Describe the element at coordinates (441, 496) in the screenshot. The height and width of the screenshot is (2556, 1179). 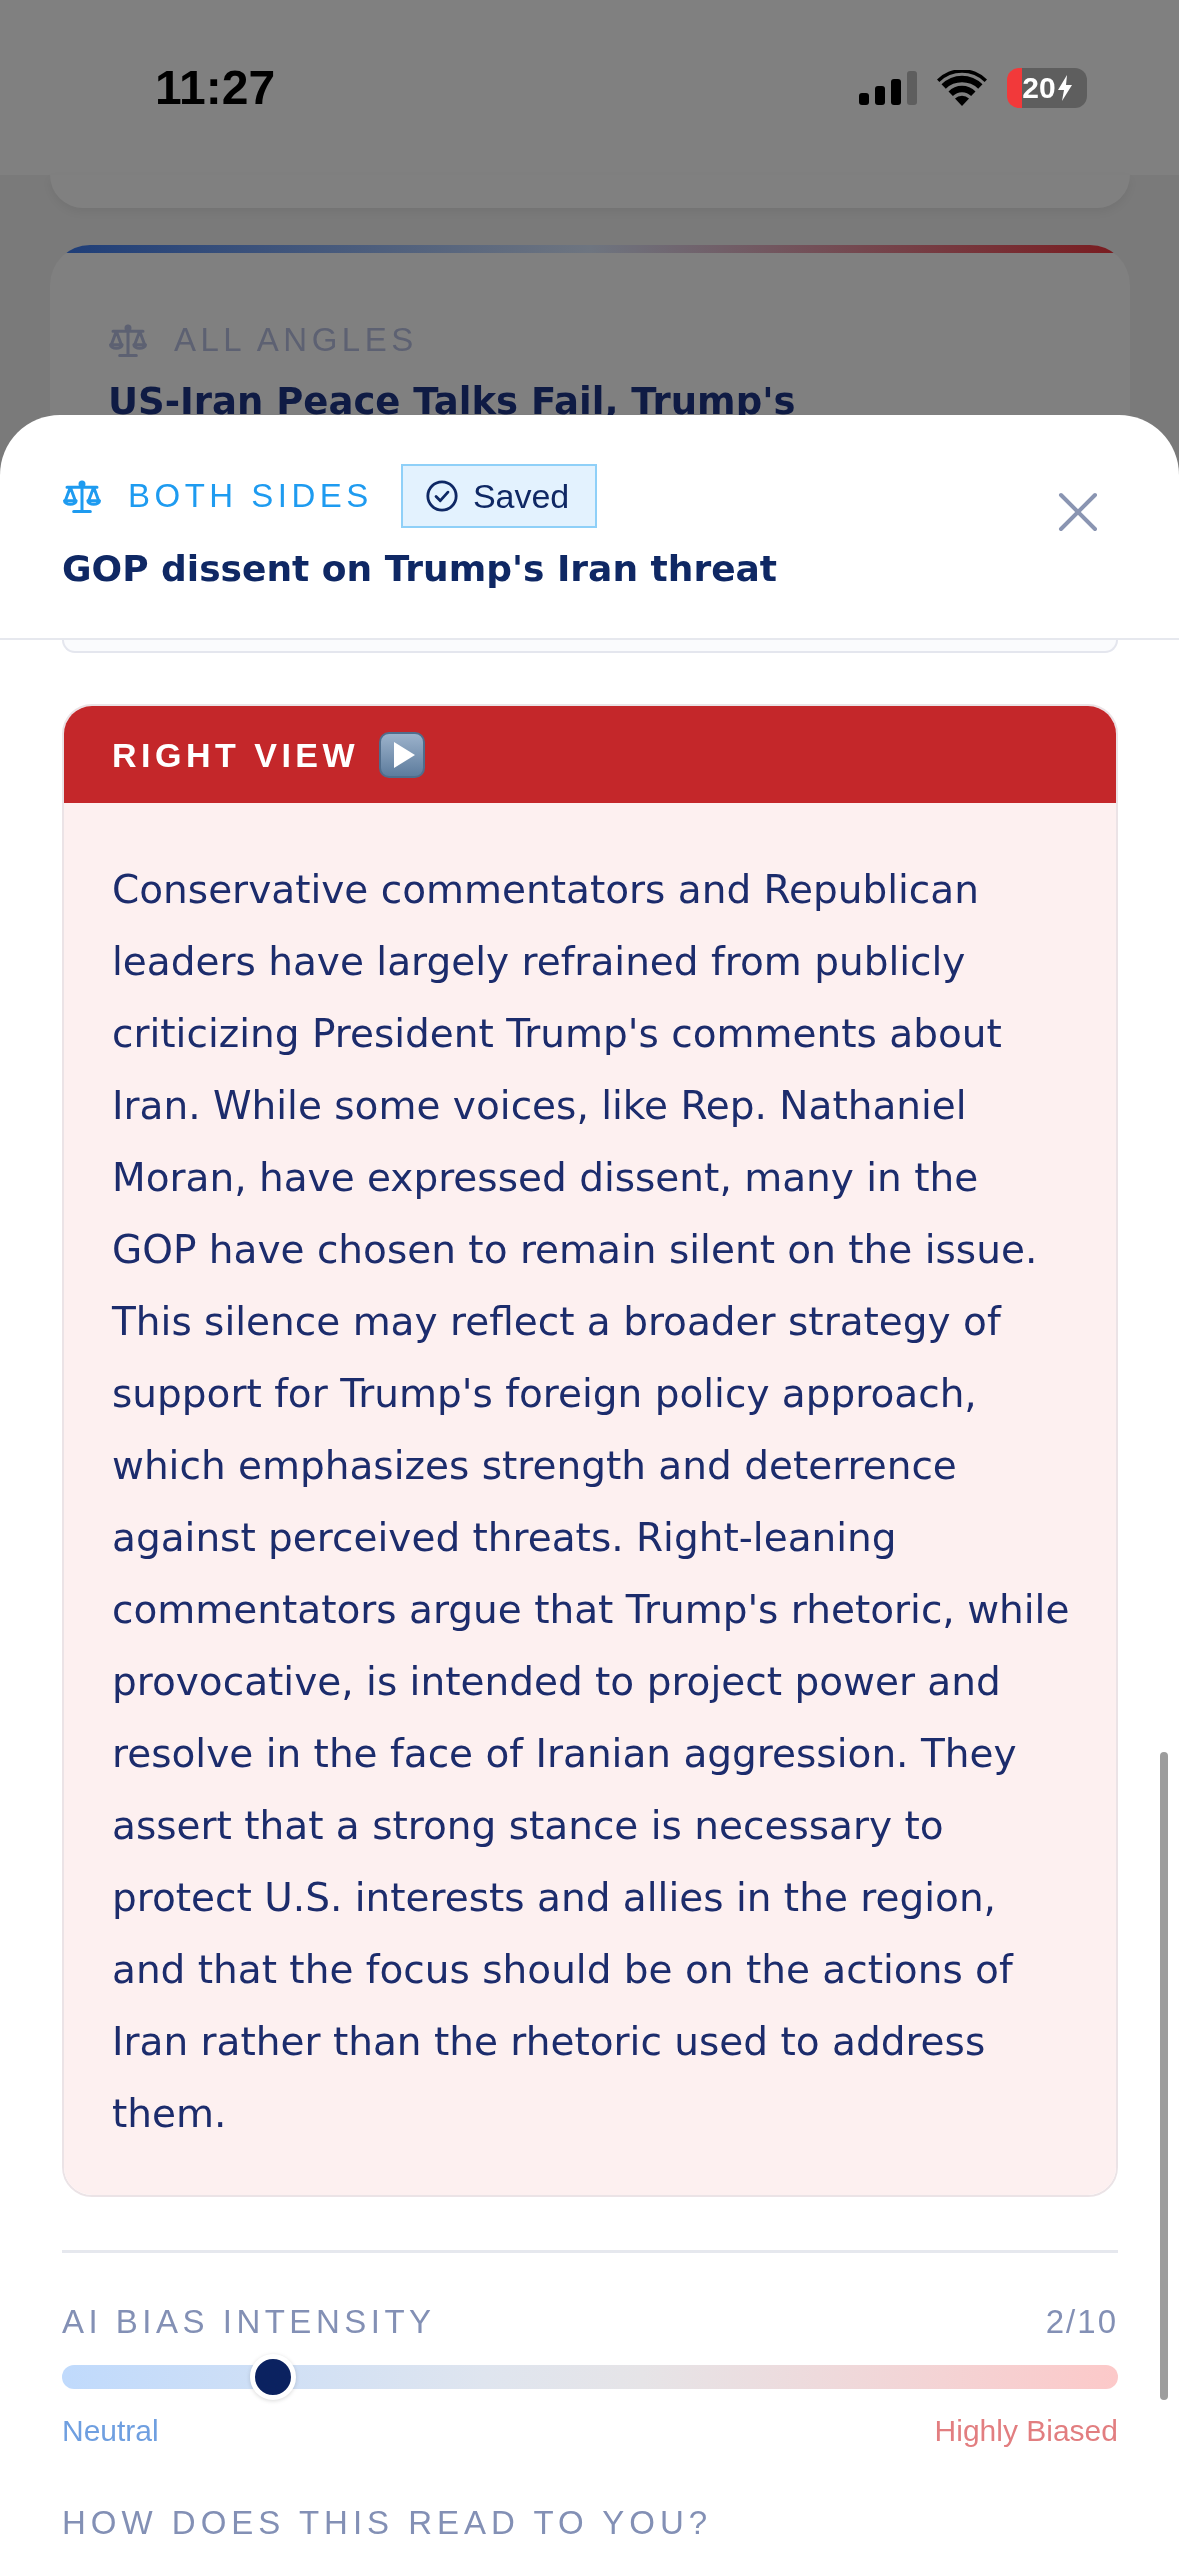
I see `check-circle-icon` at that location.